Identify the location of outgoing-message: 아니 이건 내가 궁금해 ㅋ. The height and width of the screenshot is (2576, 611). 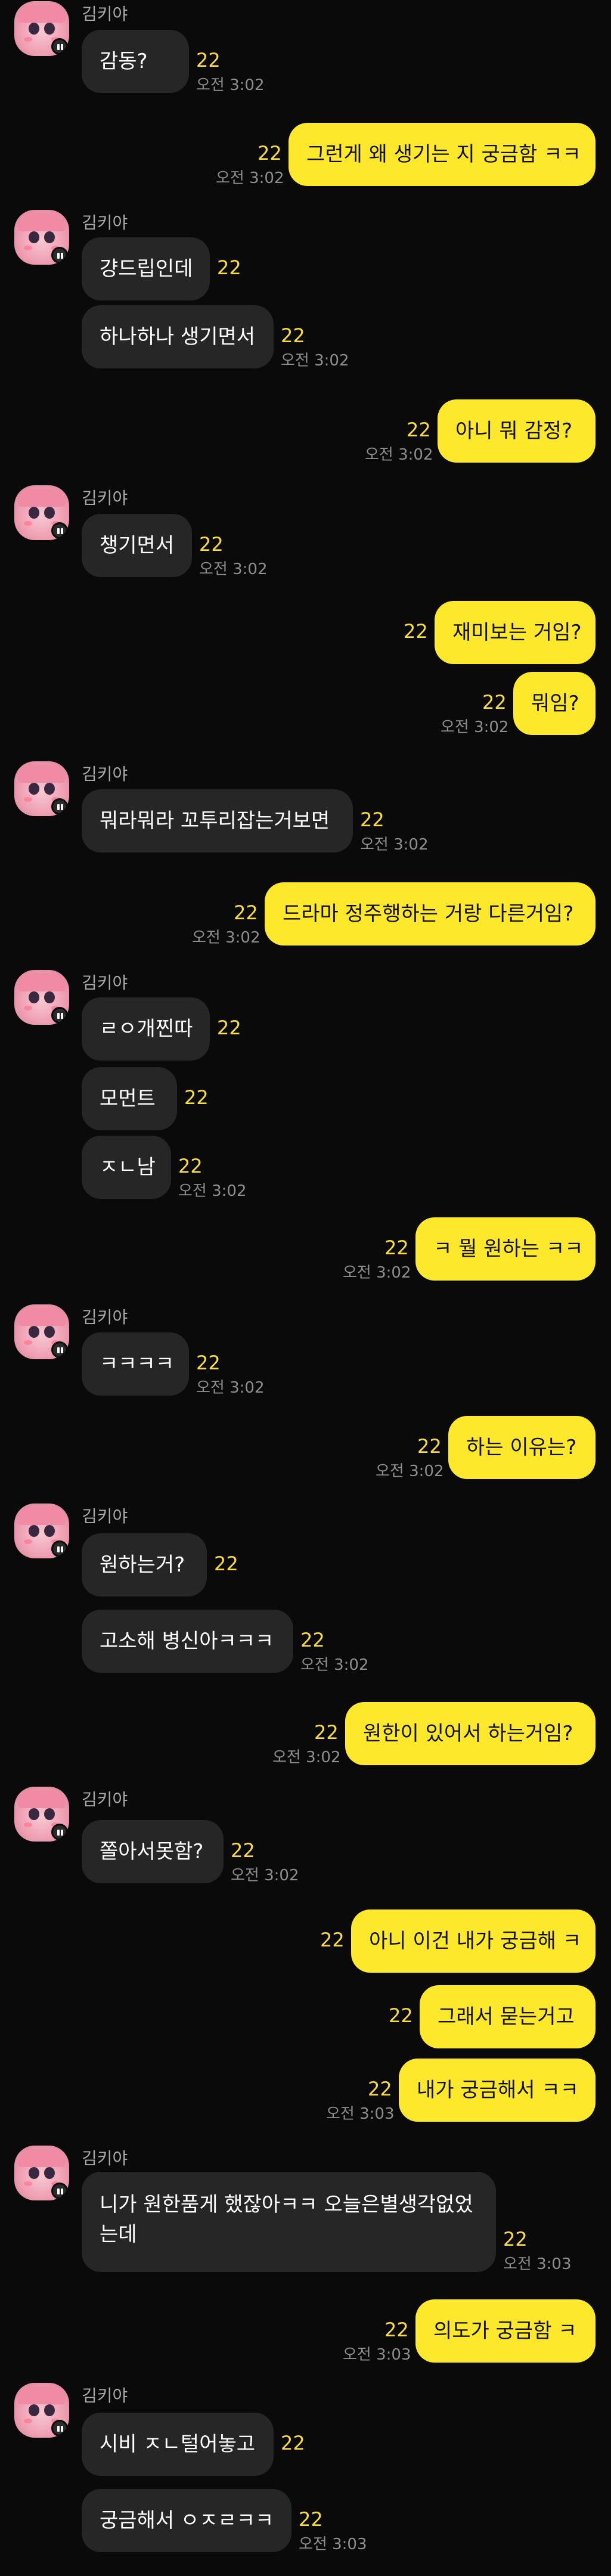
(473, 1941).